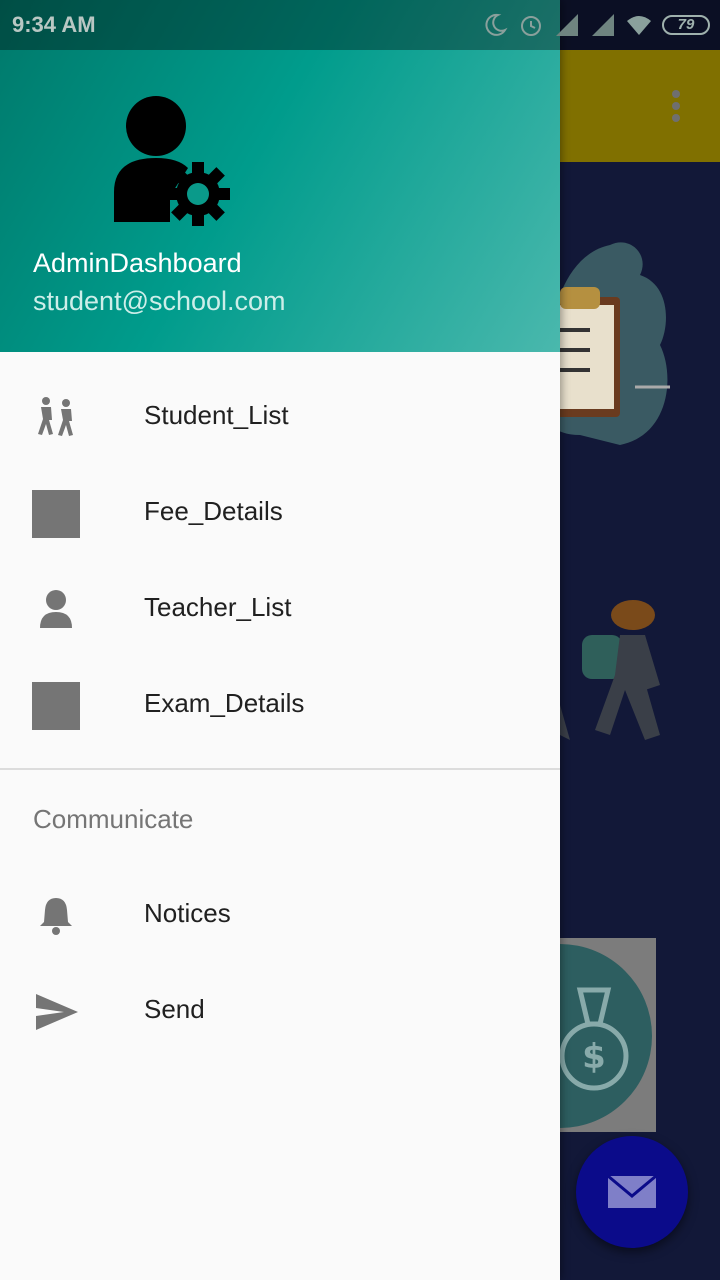  I want to click on overflow-menu-icon, so click(676, 106).